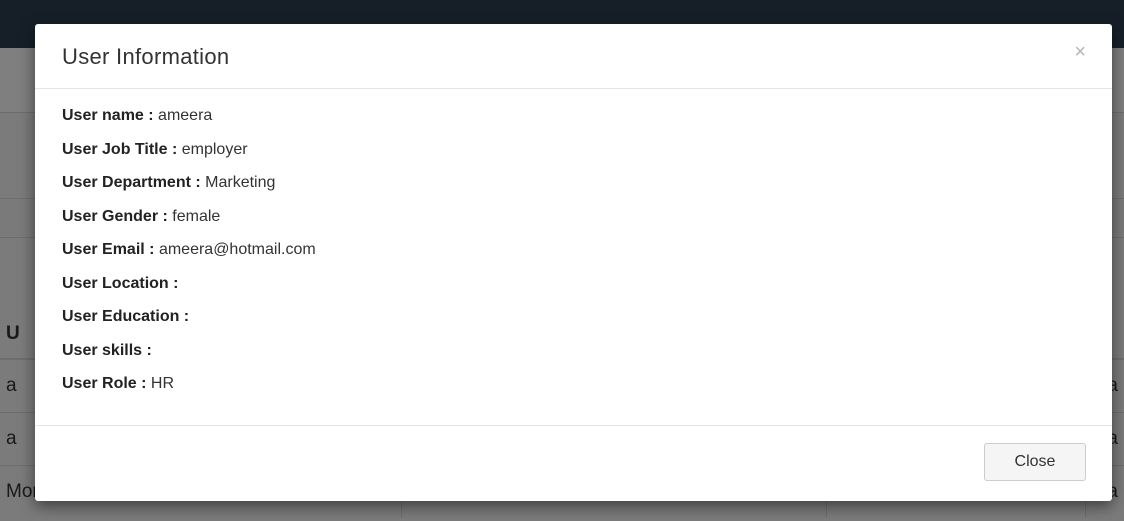 The height and width of the screenshot is (521, 1124). Describe the element at coordinates (107, 350) in the screenshot. I see `field-label: User skills :` at that location.